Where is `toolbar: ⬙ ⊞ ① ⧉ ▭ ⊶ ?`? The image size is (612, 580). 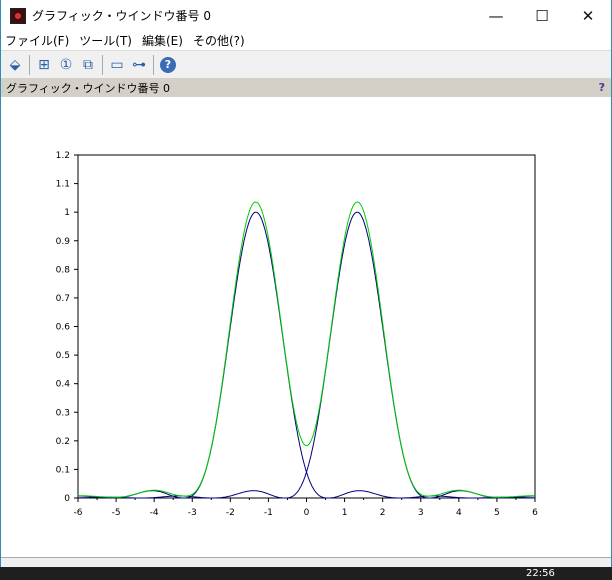 toolbar: ⬙ ⊞ ① ⧉ ▭ ⊶ ? is located at coordinates (306, 64).